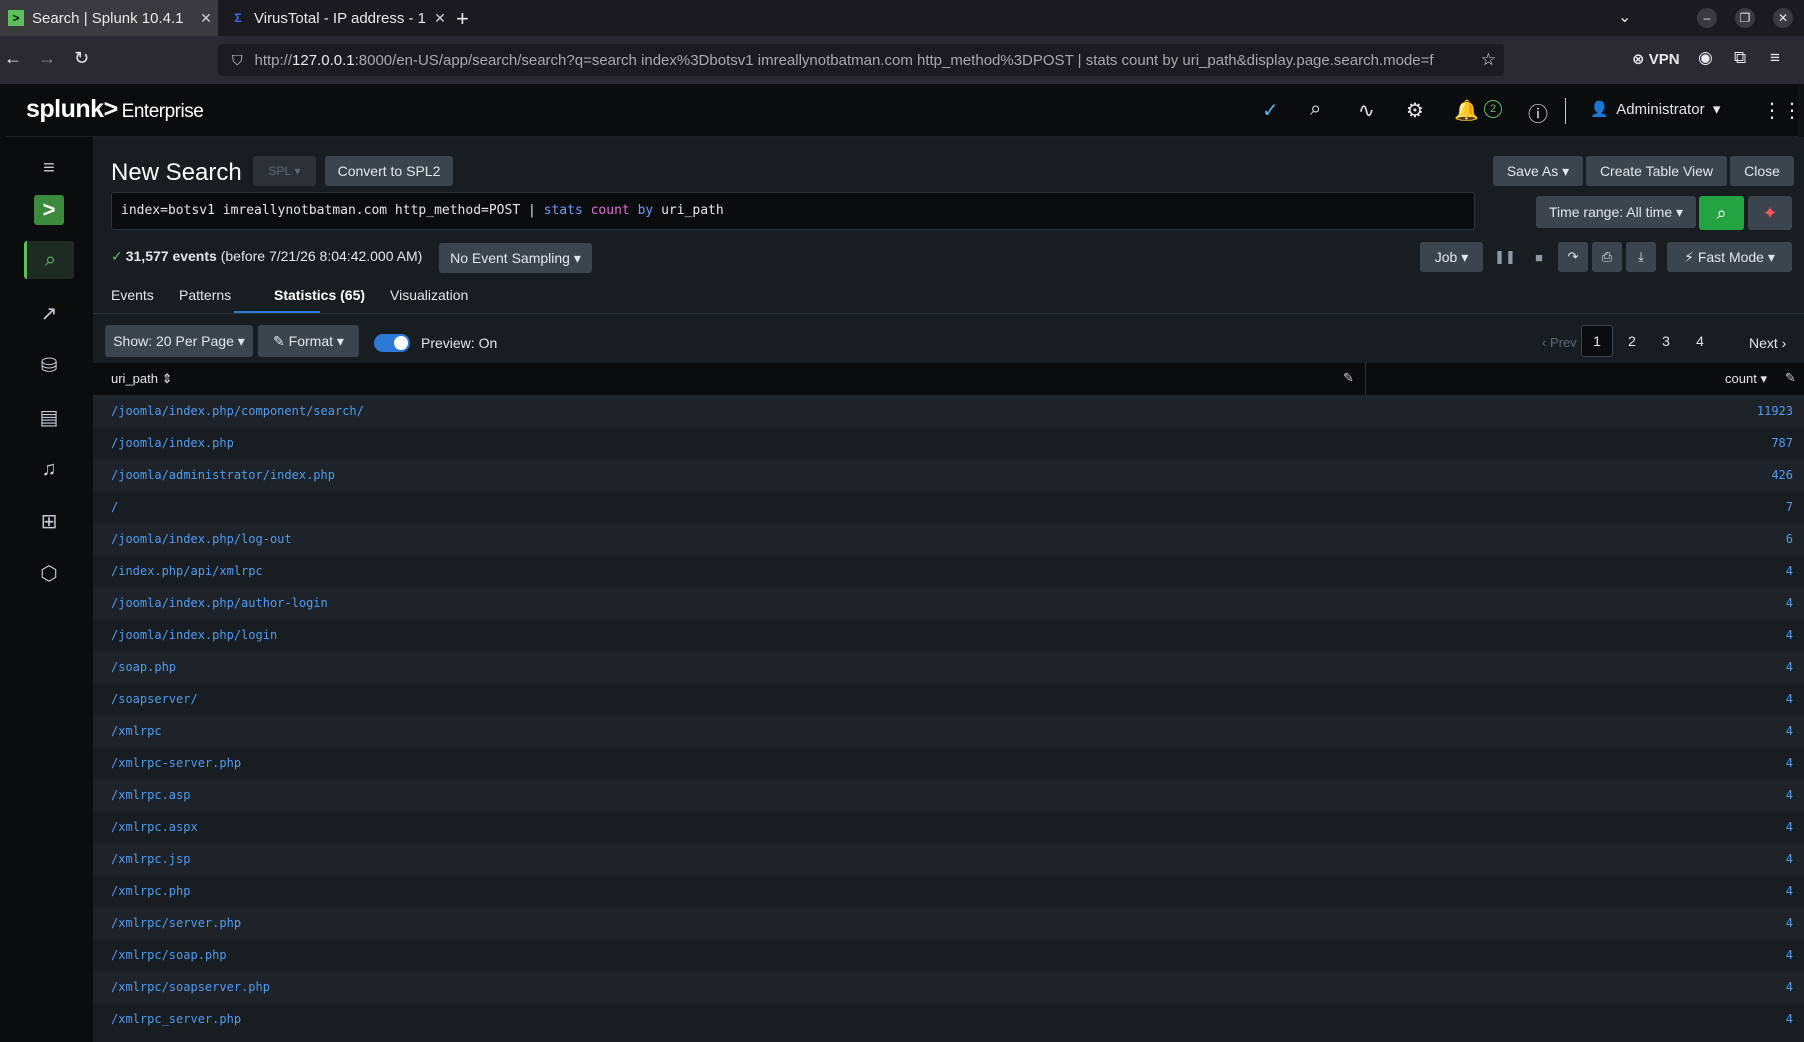 The height and width of the screenshot is (1042, 1804). What do you see at coordinates (1466, 110) in the screenshot?
I see `notifications-bell-icon: 🔔` at bounding box center [1466, 110].